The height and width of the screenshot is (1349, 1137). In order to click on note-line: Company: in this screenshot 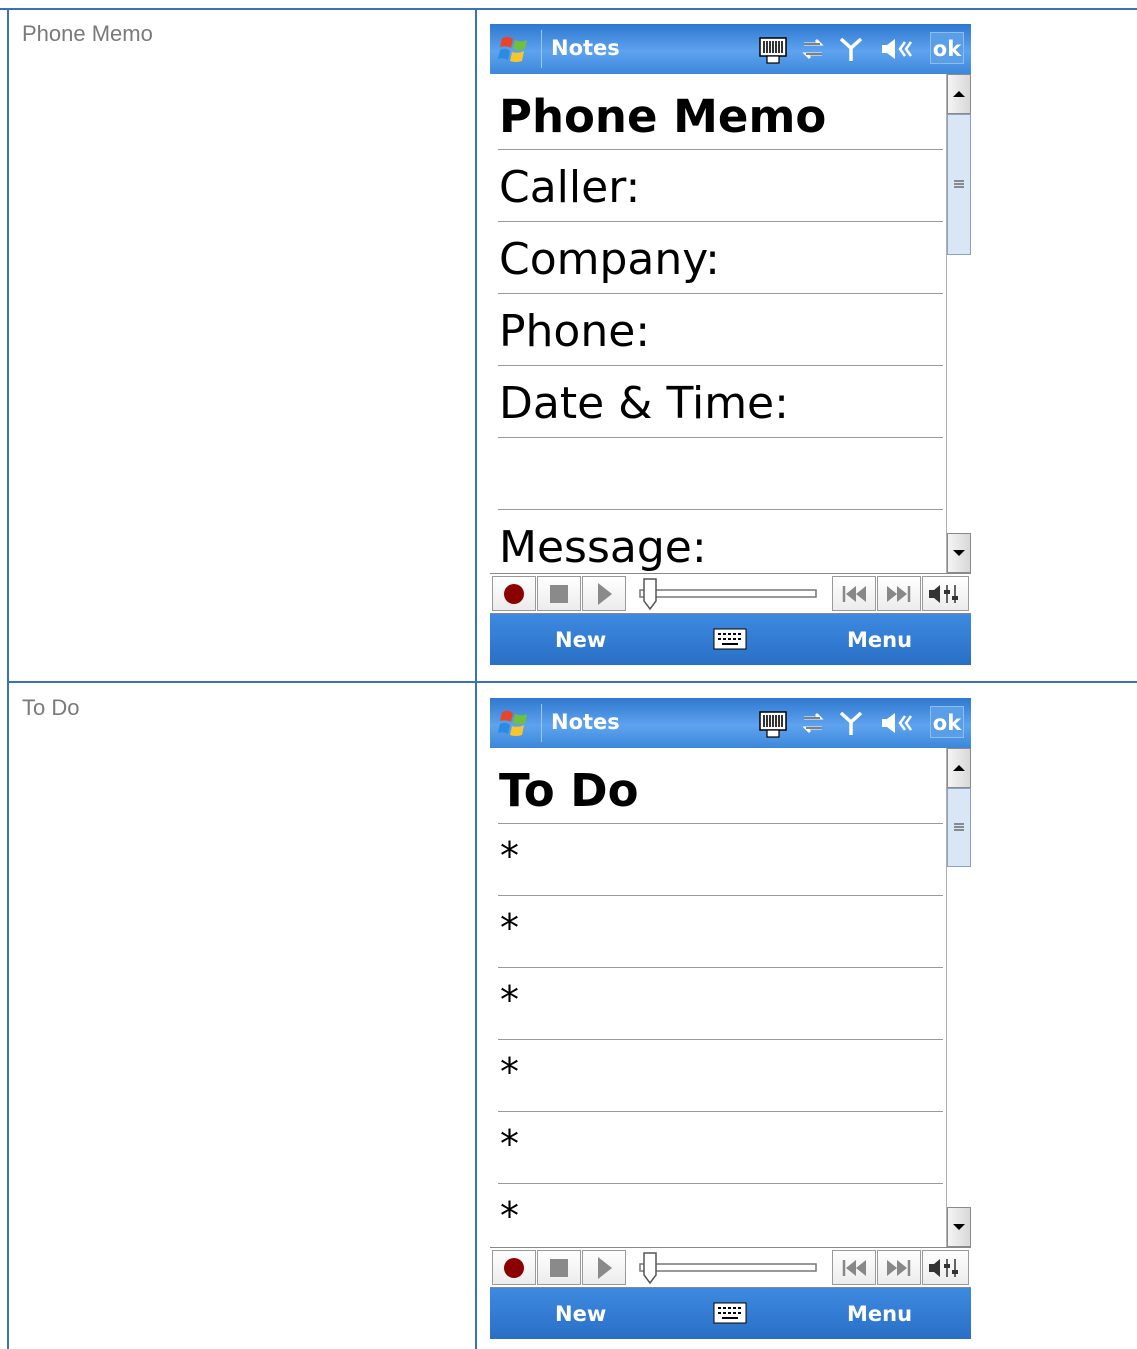, I will do `click(609, 259)`.